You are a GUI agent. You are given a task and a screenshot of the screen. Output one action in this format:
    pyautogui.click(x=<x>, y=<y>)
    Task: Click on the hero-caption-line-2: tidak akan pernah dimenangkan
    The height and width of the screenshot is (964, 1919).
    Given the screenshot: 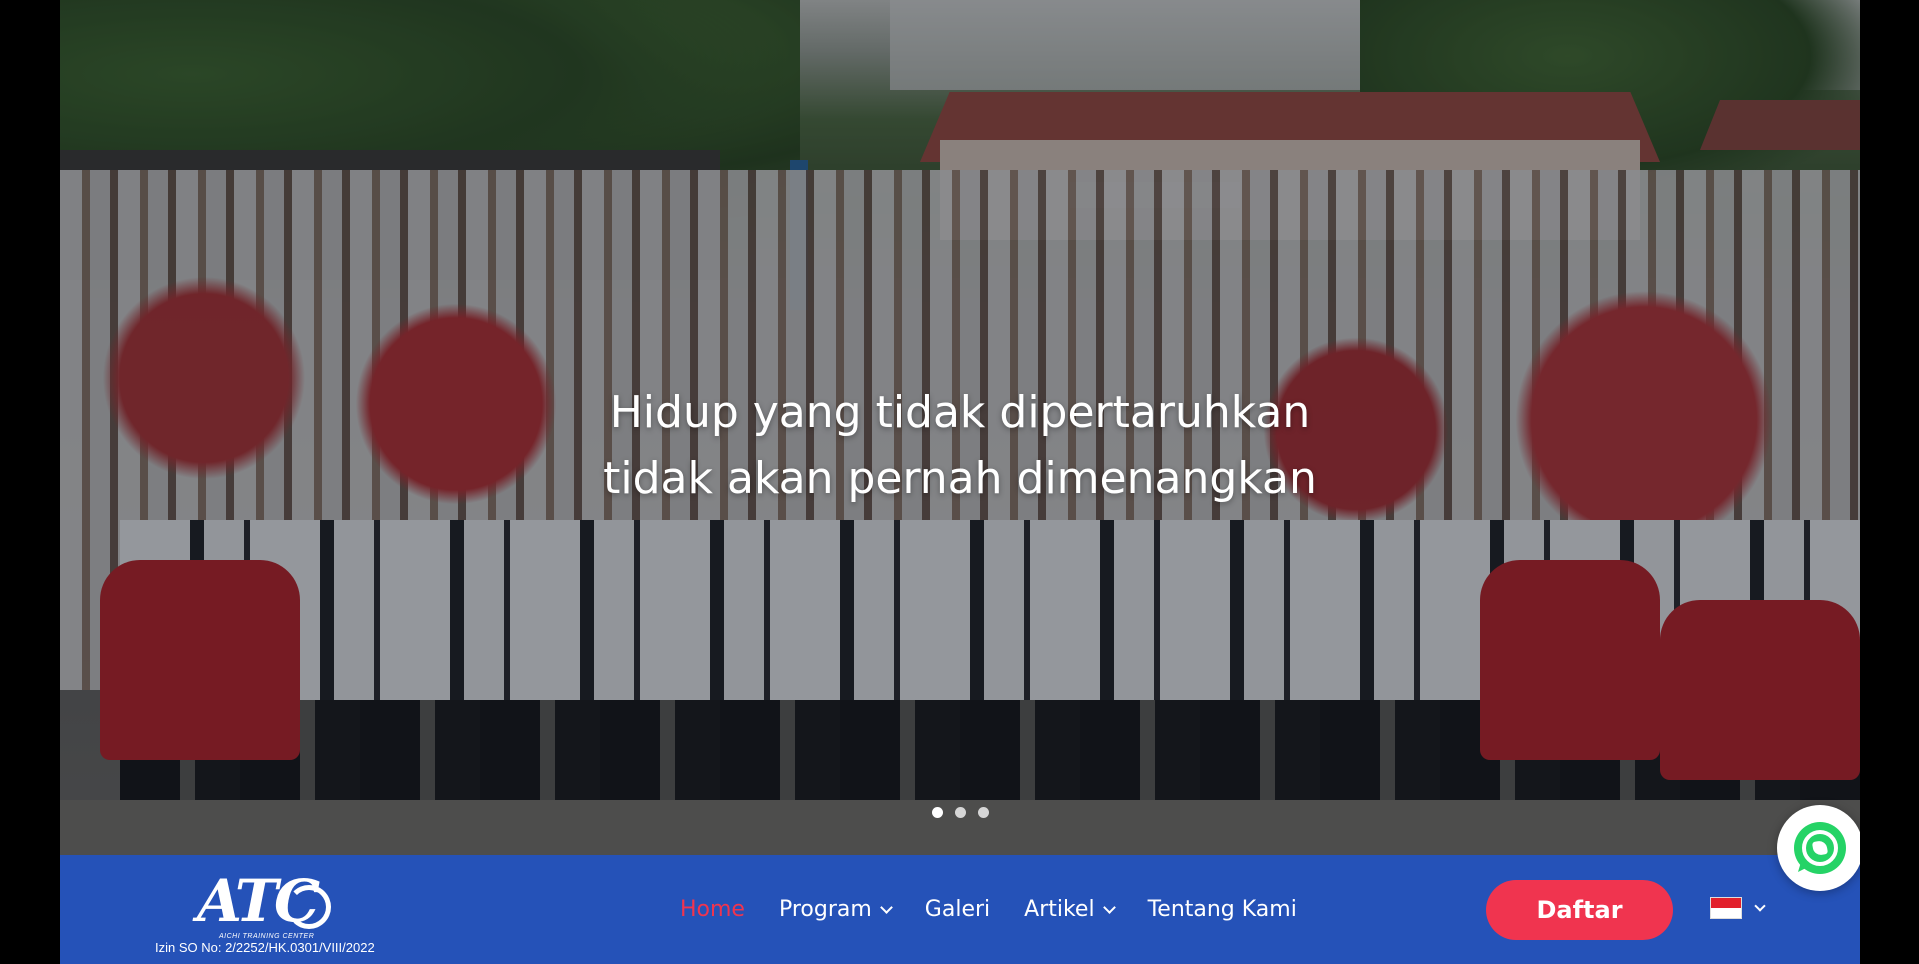 What is the action you would take?
    pyautogui.click(x=960, y=478)
    